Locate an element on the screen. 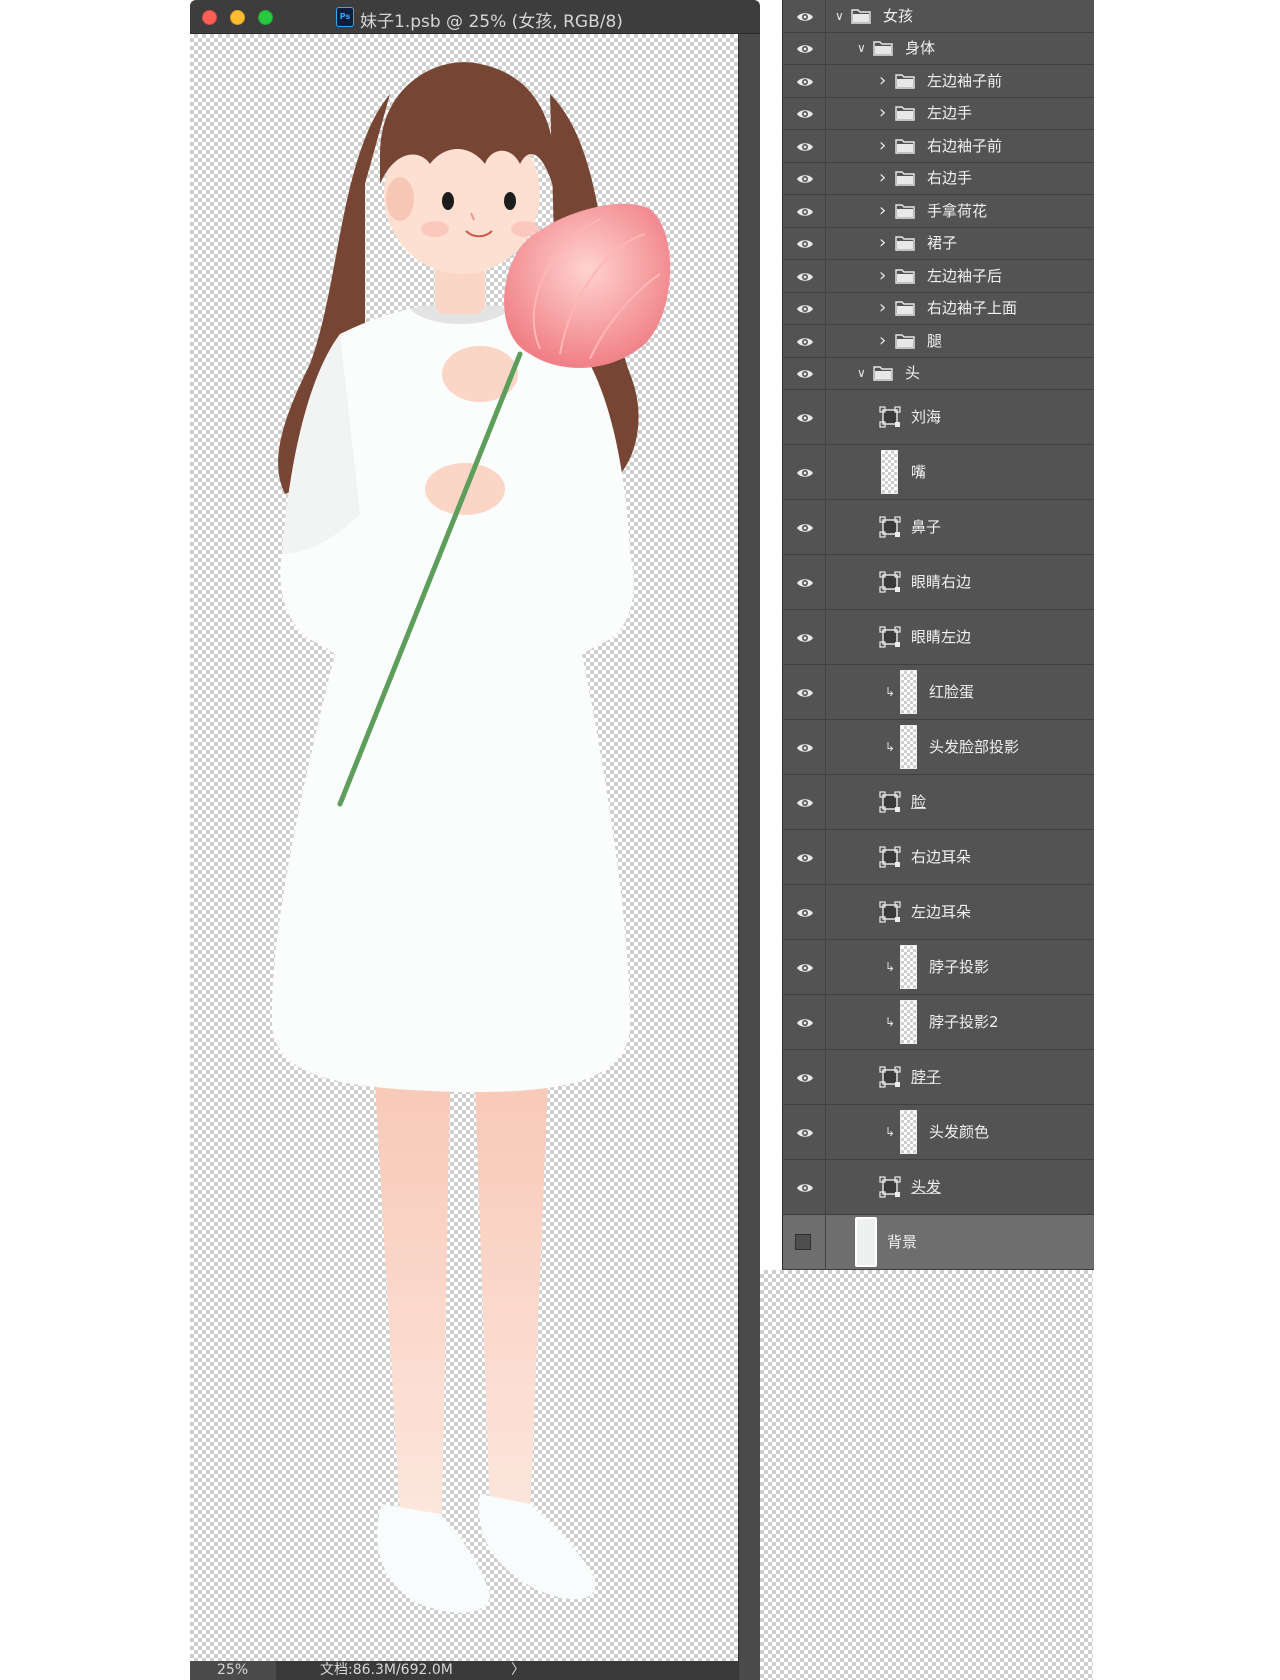  eye-right is located at coordinates (510, 201).